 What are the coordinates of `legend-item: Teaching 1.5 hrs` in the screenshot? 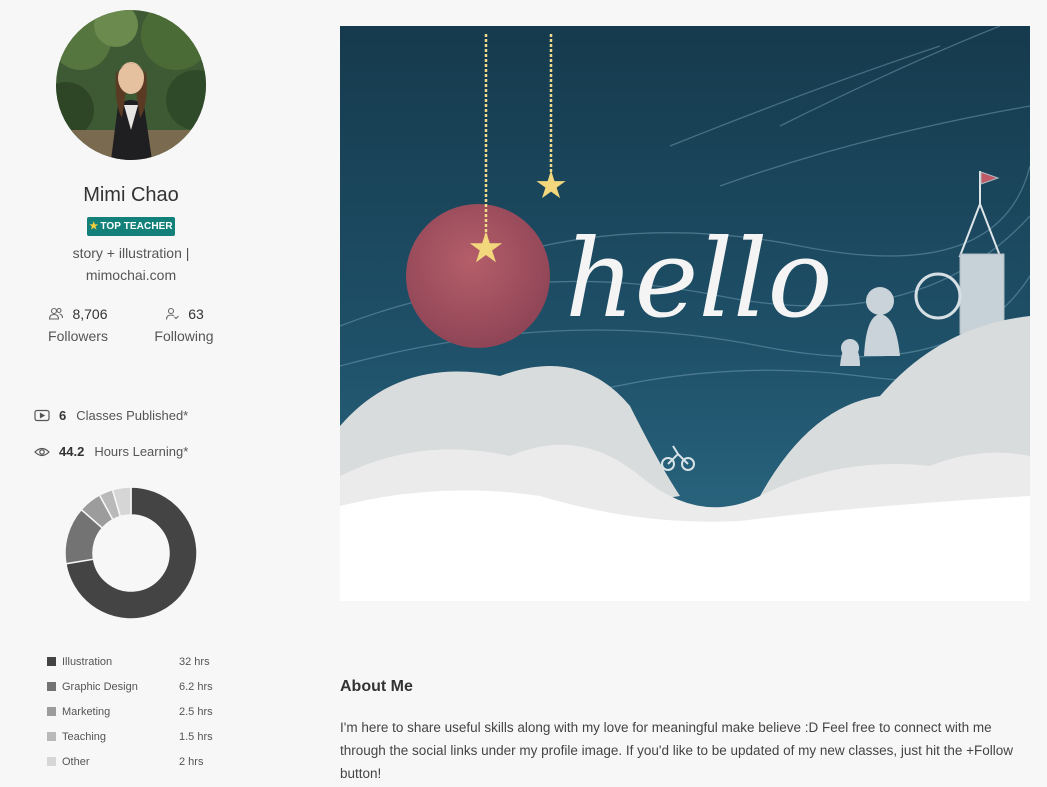 It's located at (147, 736).